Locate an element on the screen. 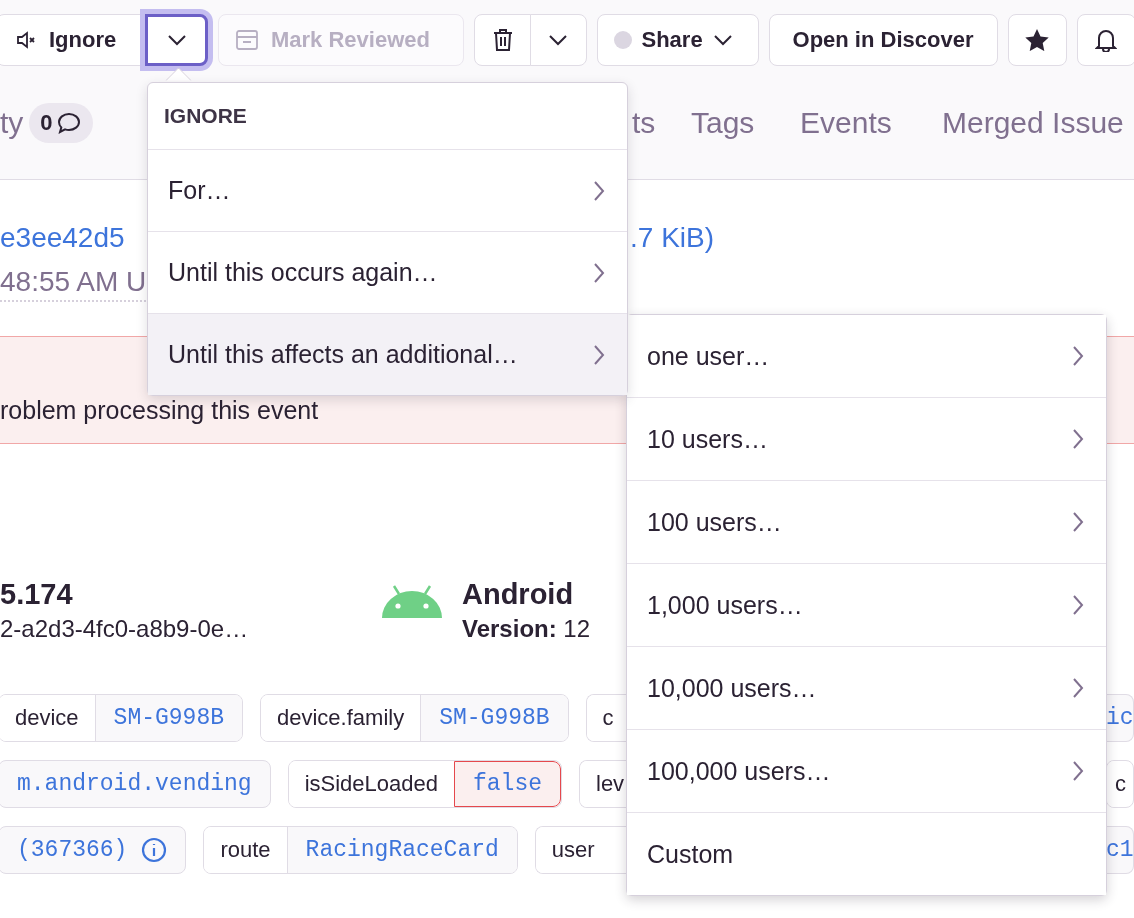  trash-icon is located at coordinates (502, 40).